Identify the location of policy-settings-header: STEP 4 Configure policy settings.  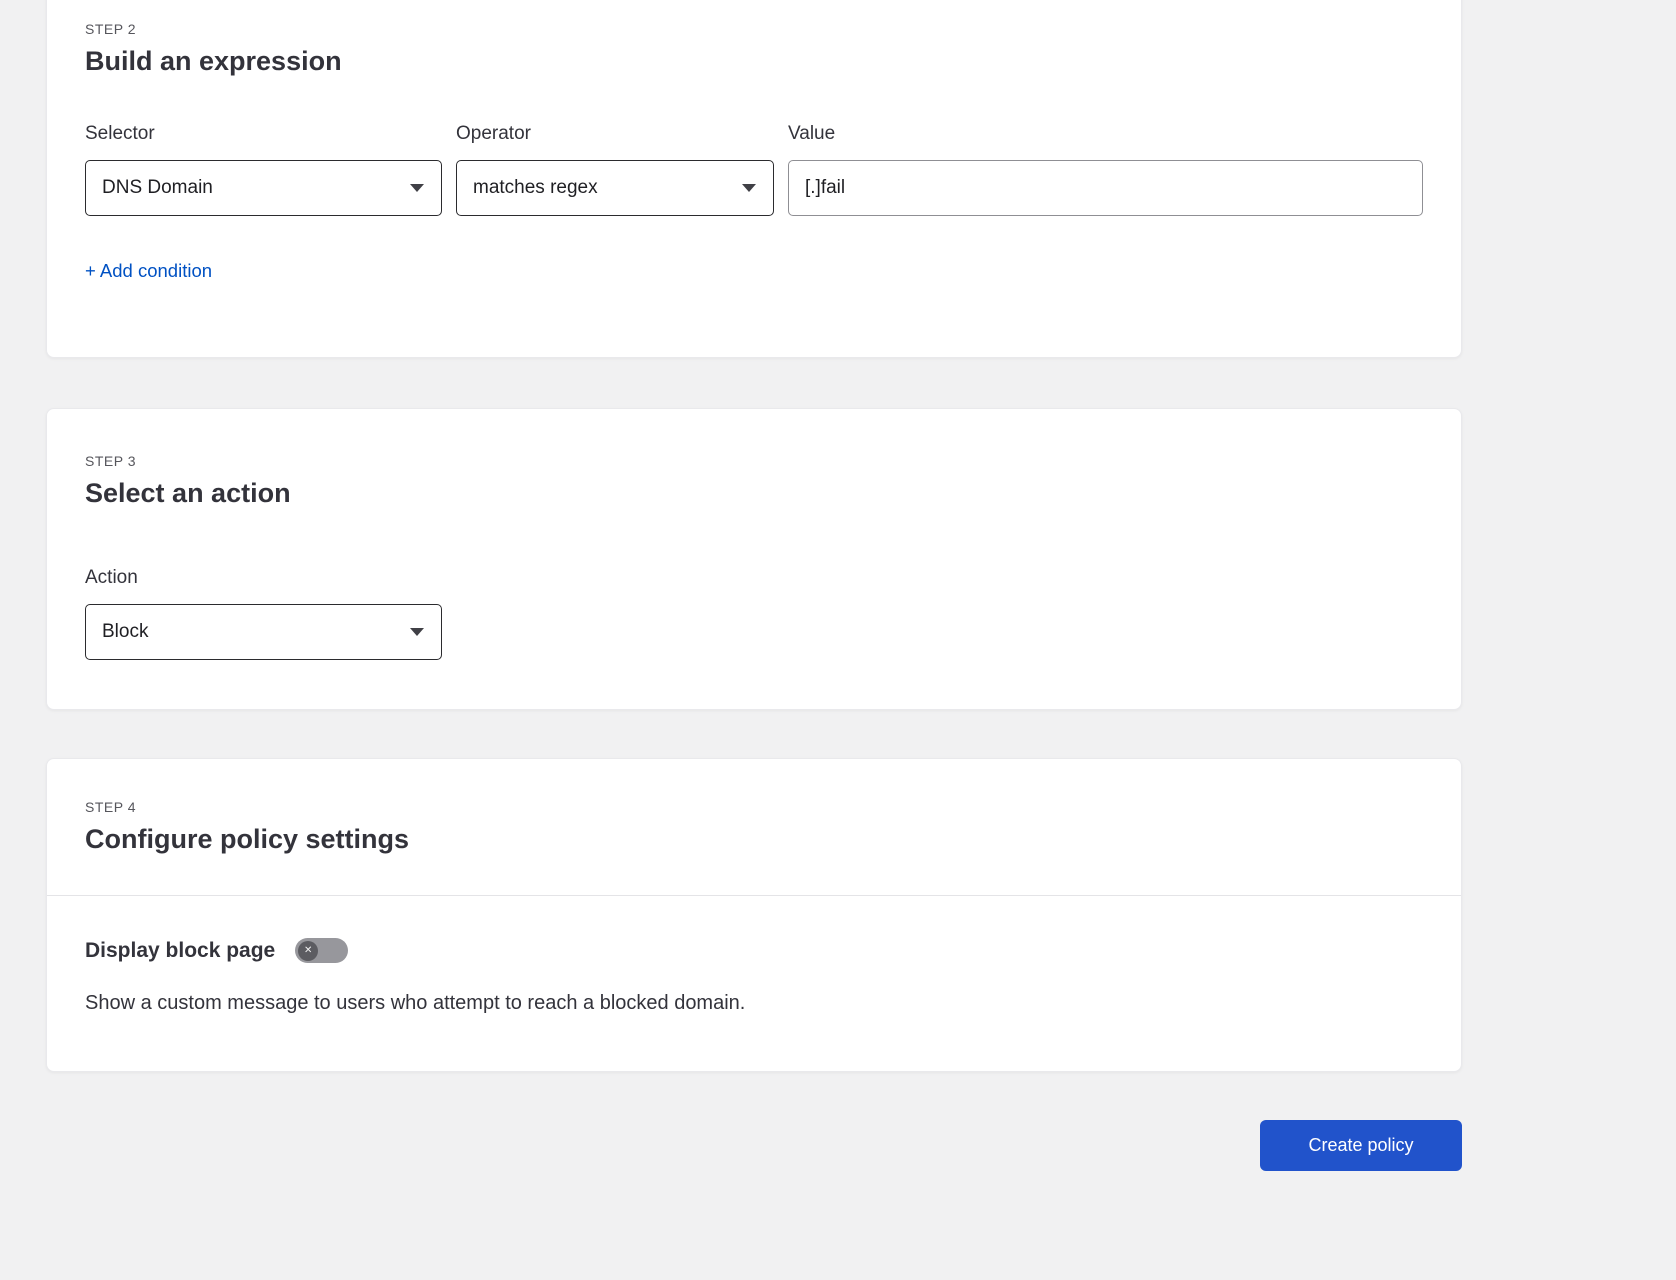
(754, 827).